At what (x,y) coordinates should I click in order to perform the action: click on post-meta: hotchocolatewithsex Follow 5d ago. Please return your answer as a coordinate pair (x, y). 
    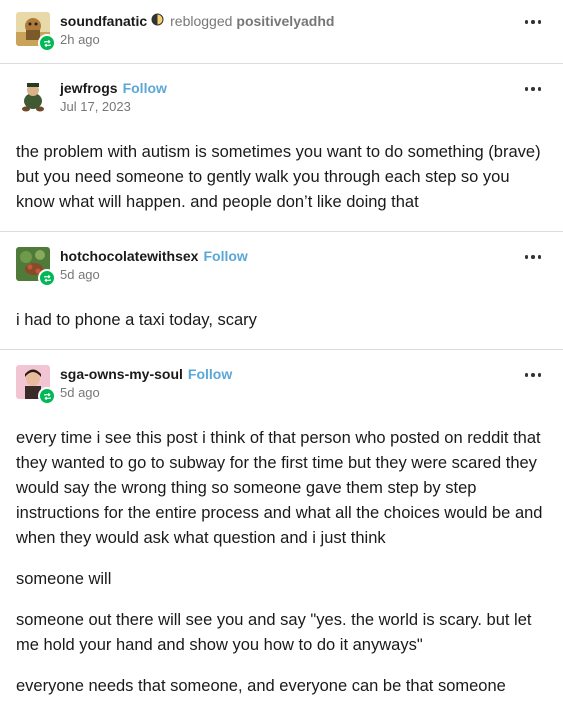
    Looking at the image, I should click on (154, 265).